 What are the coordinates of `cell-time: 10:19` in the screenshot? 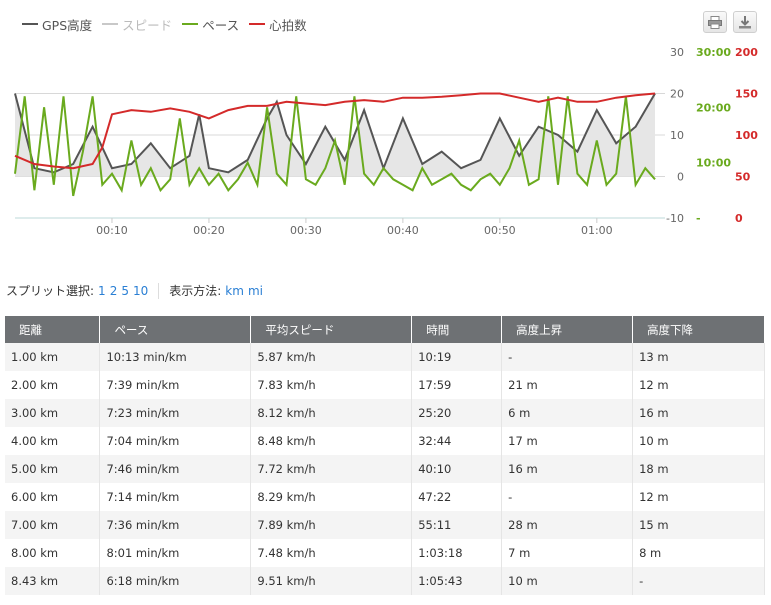 It's located at (457, 357).